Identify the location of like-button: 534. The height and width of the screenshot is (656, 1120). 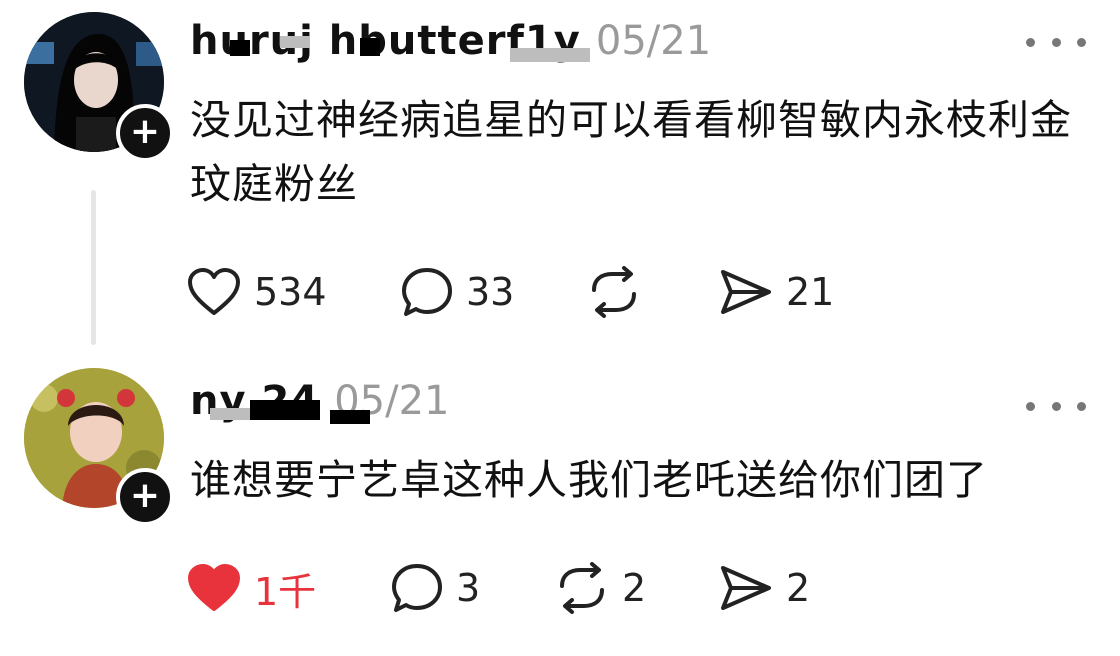
(256, 292).